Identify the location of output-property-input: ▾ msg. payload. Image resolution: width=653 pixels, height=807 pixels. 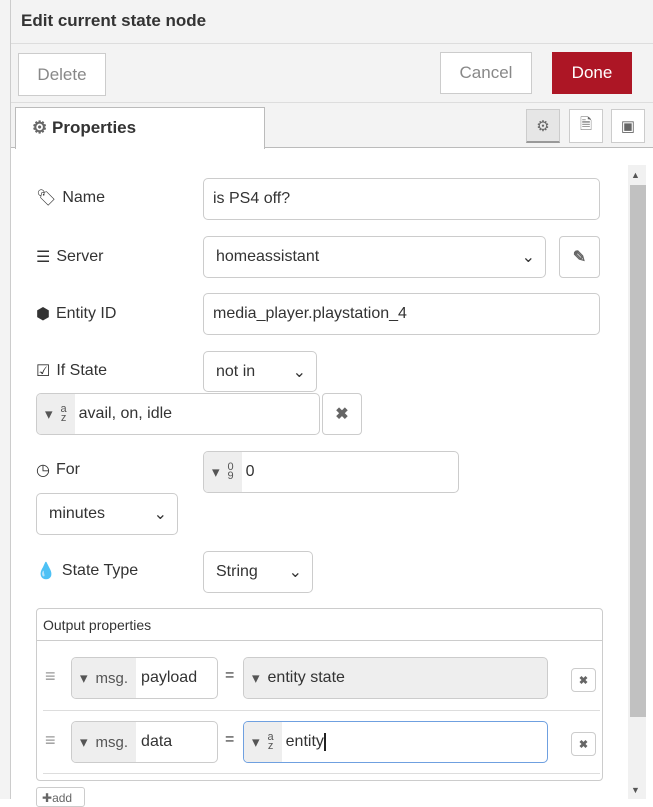
(144, 678).